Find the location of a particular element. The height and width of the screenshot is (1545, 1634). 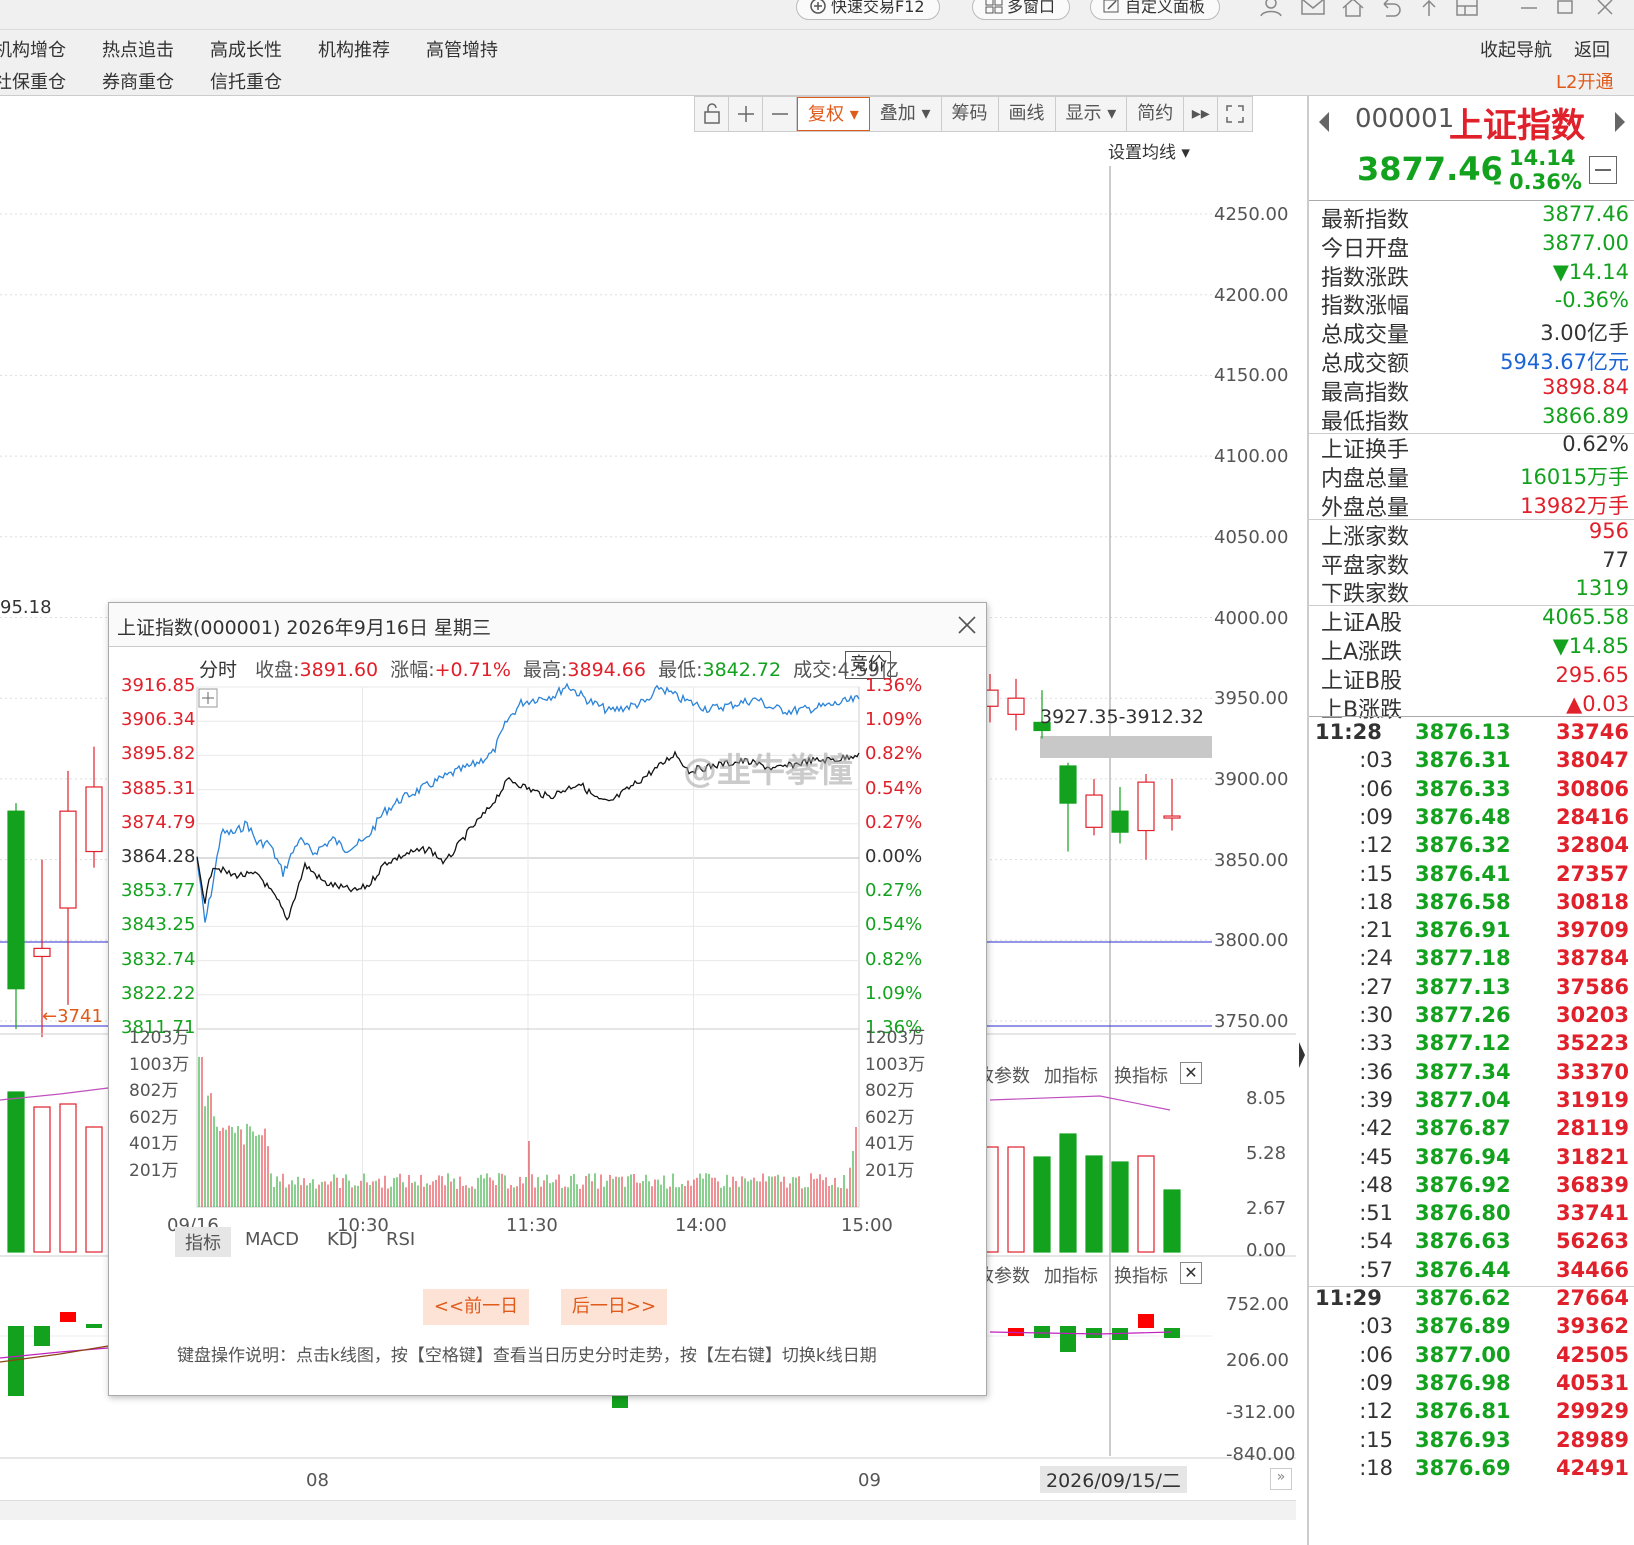

title-bar: 快速交易F12 多窗口 自定义面板 is located at coordinates (817, 15).